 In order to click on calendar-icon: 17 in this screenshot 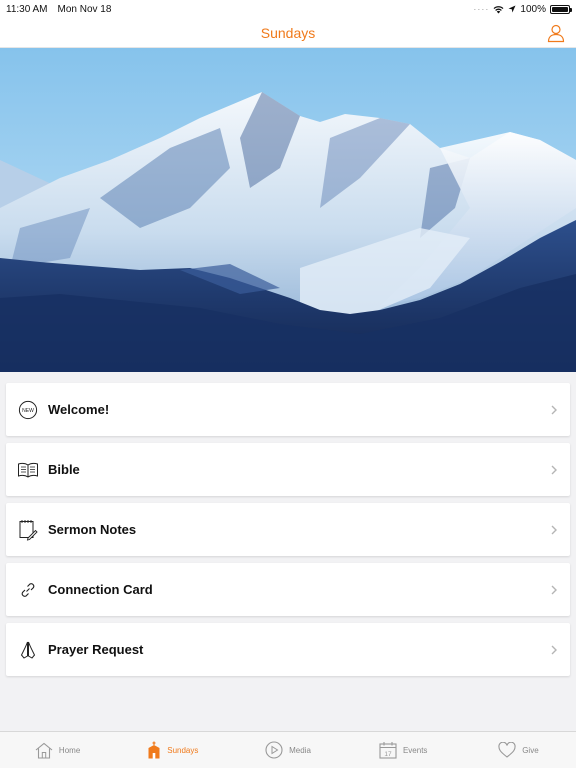, I will do `click(388, 750)`.